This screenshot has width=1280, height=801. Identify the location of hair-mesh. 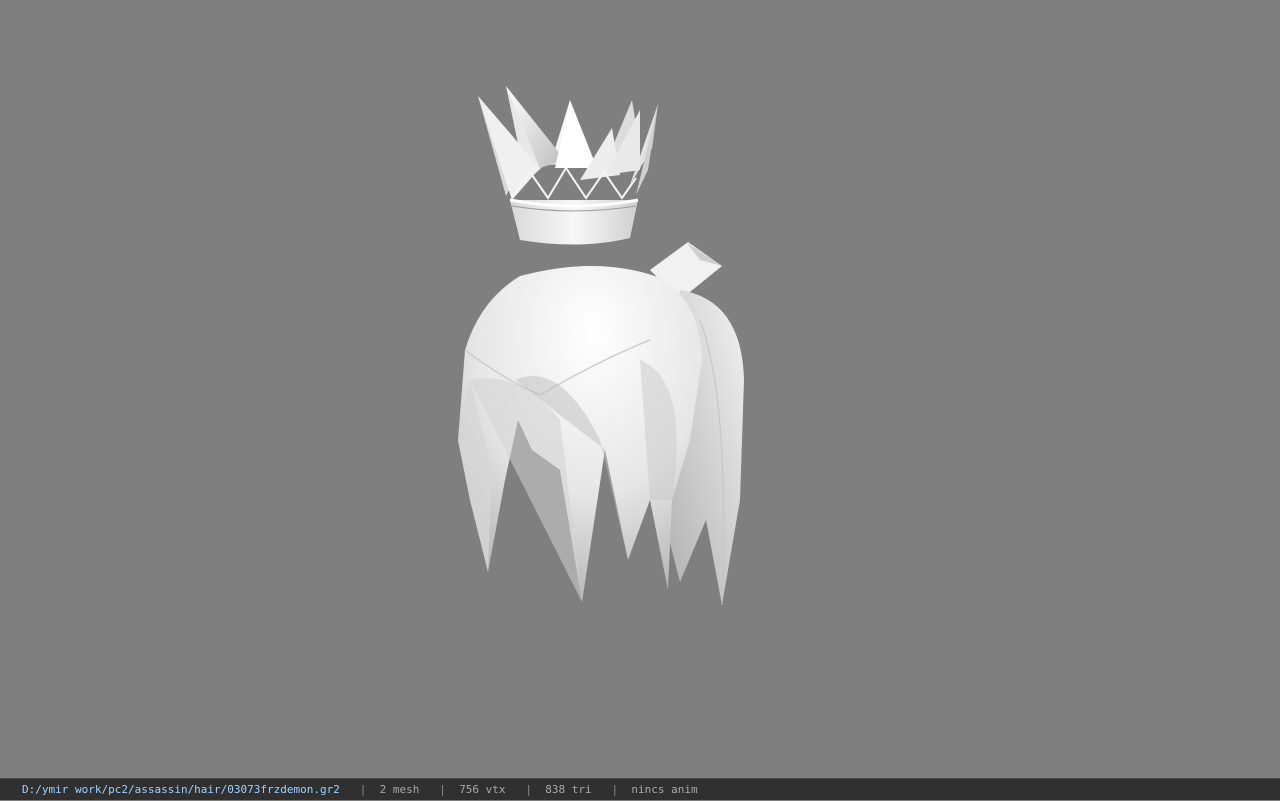
(601, 424).